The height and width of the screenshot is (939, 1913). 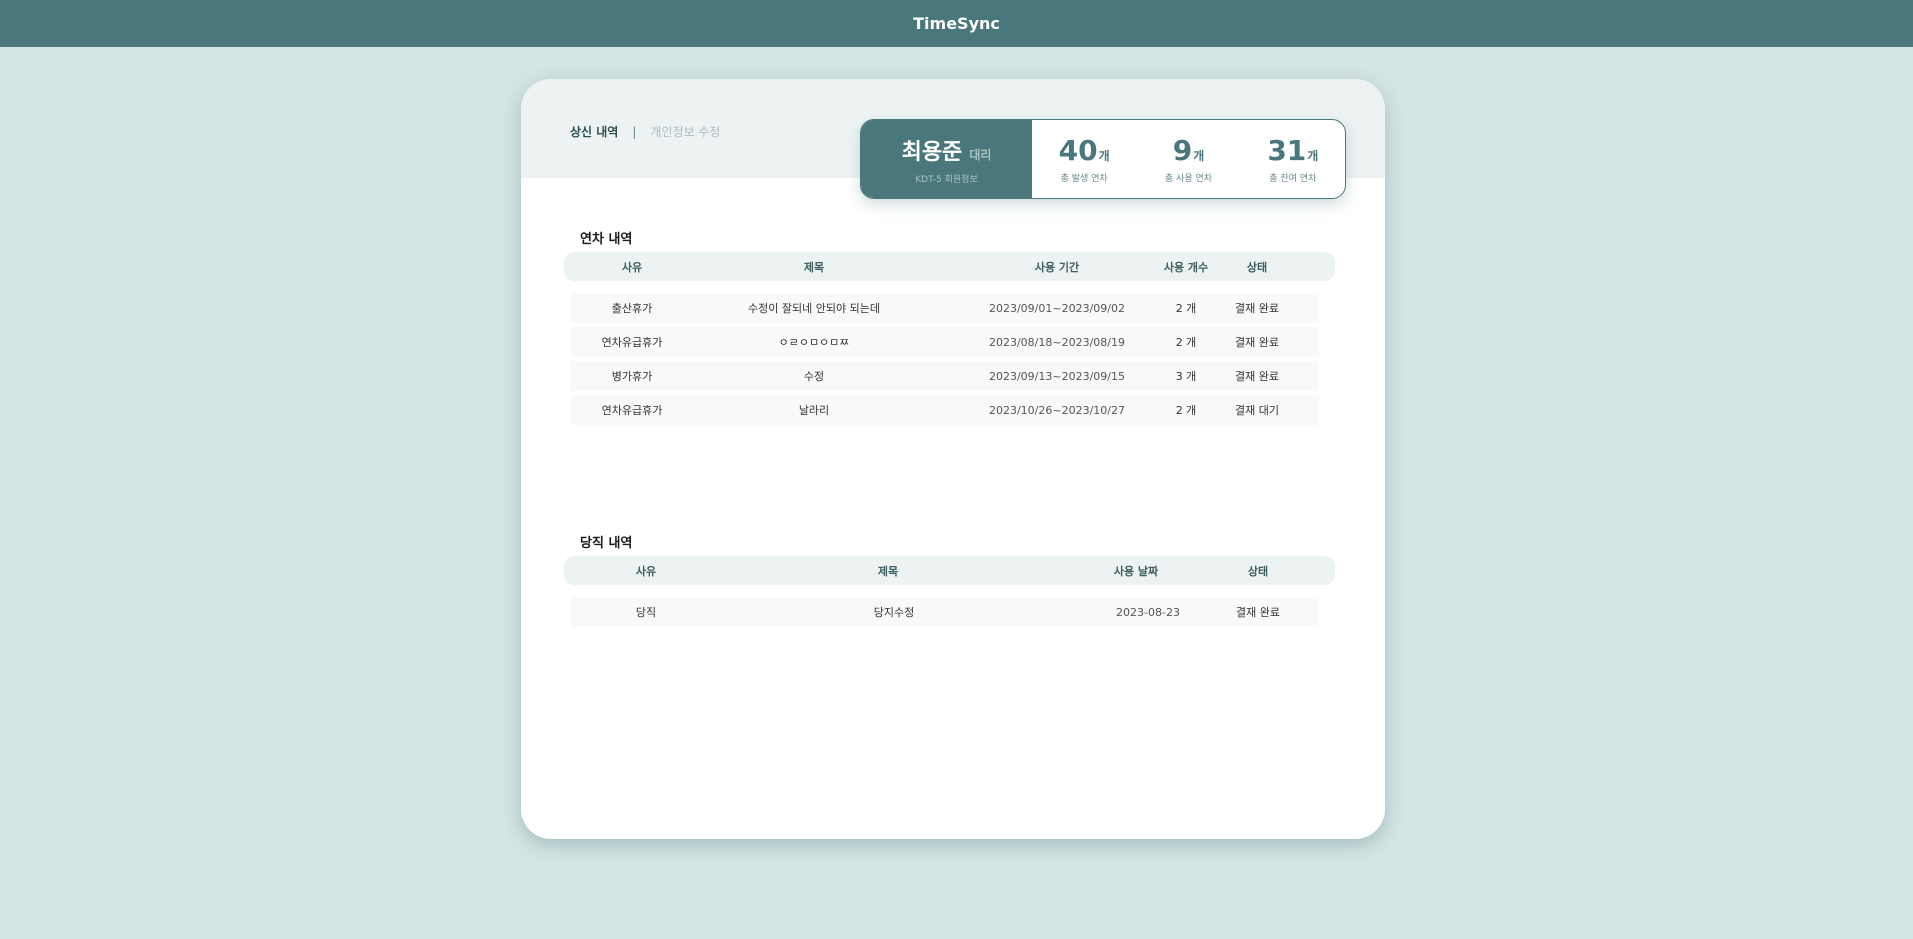 What do you see at coordinates (814, 342) in the screenshot?
I see `cell-title: ㅇㄹㅇㅁㅇㅁㅉ` at bounding box center [814, 342].